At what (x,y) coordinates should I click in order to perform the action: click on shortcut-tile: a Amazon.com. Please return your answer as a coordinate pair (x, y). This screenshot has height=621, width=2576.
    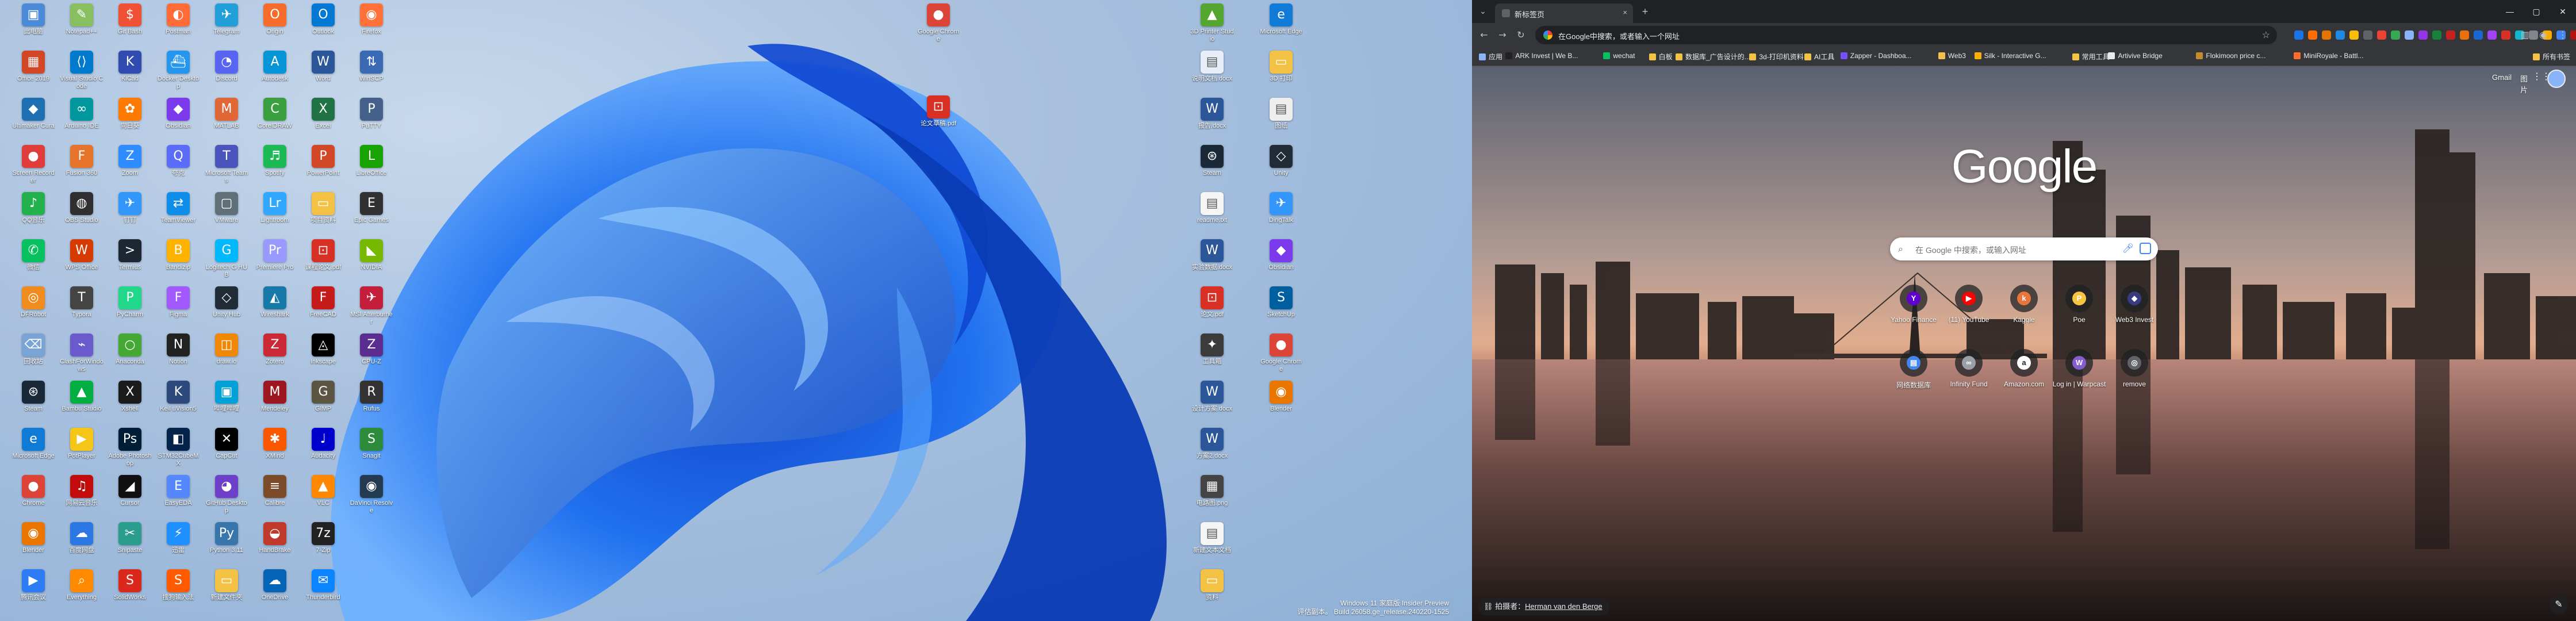
    Looking at the image, I should click on (2024, 368).